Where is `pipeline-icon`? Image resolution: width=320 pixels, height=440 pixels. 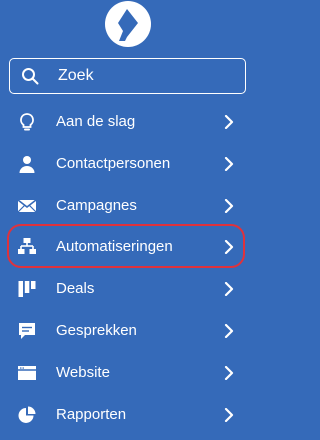 pipeline-icon is located at coordinates (27, 289).